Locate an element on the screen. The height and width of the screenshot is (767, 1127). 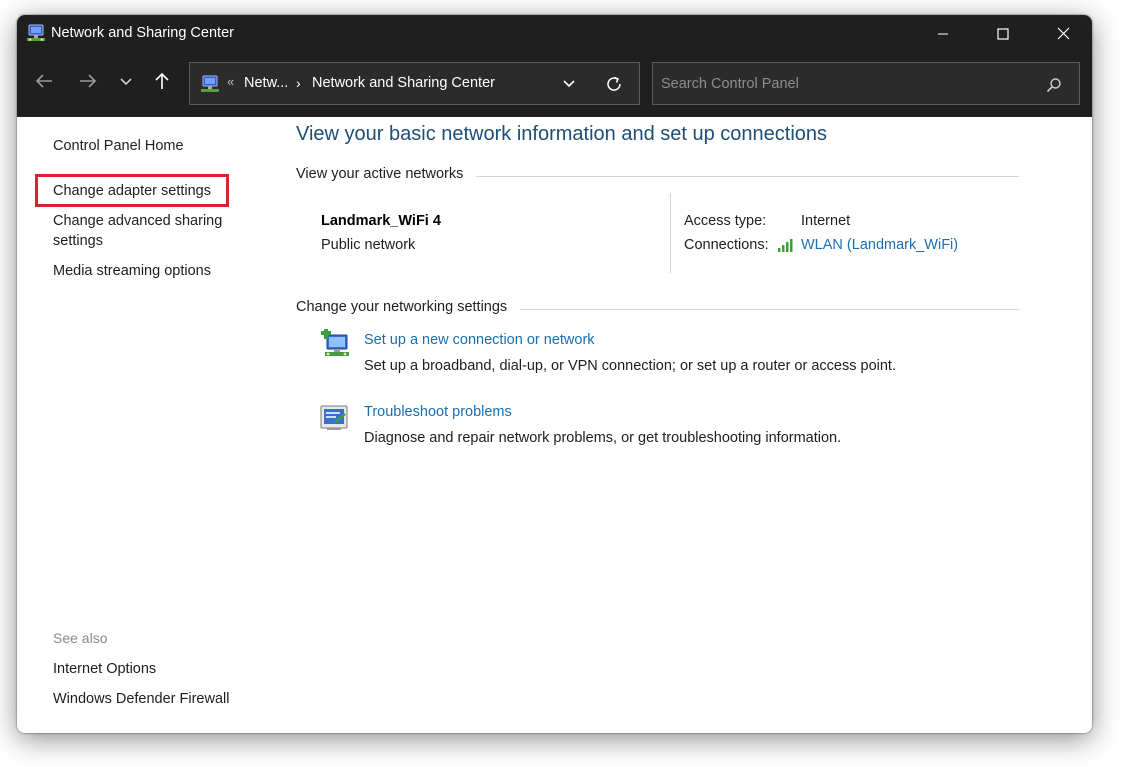
networking-settings-label: Change your networking settings is located at coordinates (402, 307).